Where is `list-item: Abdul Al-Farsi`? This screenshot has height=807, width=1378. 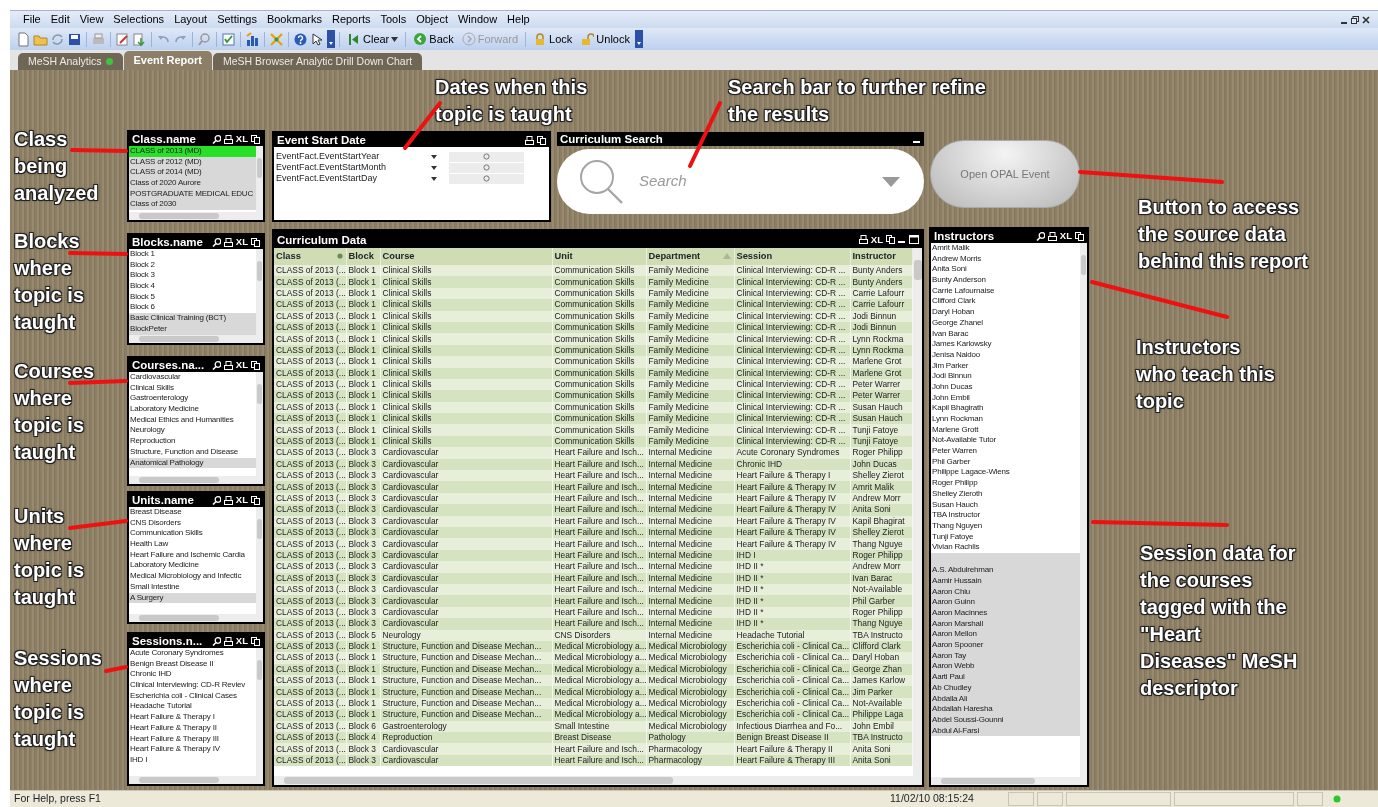
list-item: Abdul Al-Farsi is located at coordinates (1005, 731).